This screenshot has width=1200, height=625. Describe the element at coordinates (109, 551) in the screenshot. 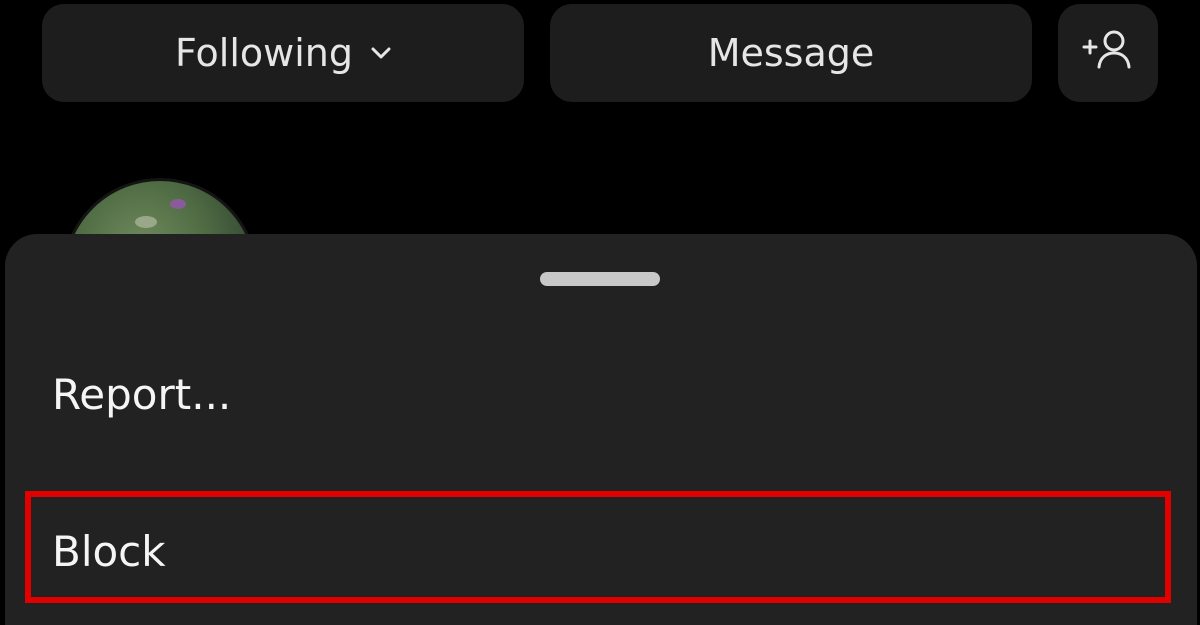

I see `block-menu-item: Block` at that location.